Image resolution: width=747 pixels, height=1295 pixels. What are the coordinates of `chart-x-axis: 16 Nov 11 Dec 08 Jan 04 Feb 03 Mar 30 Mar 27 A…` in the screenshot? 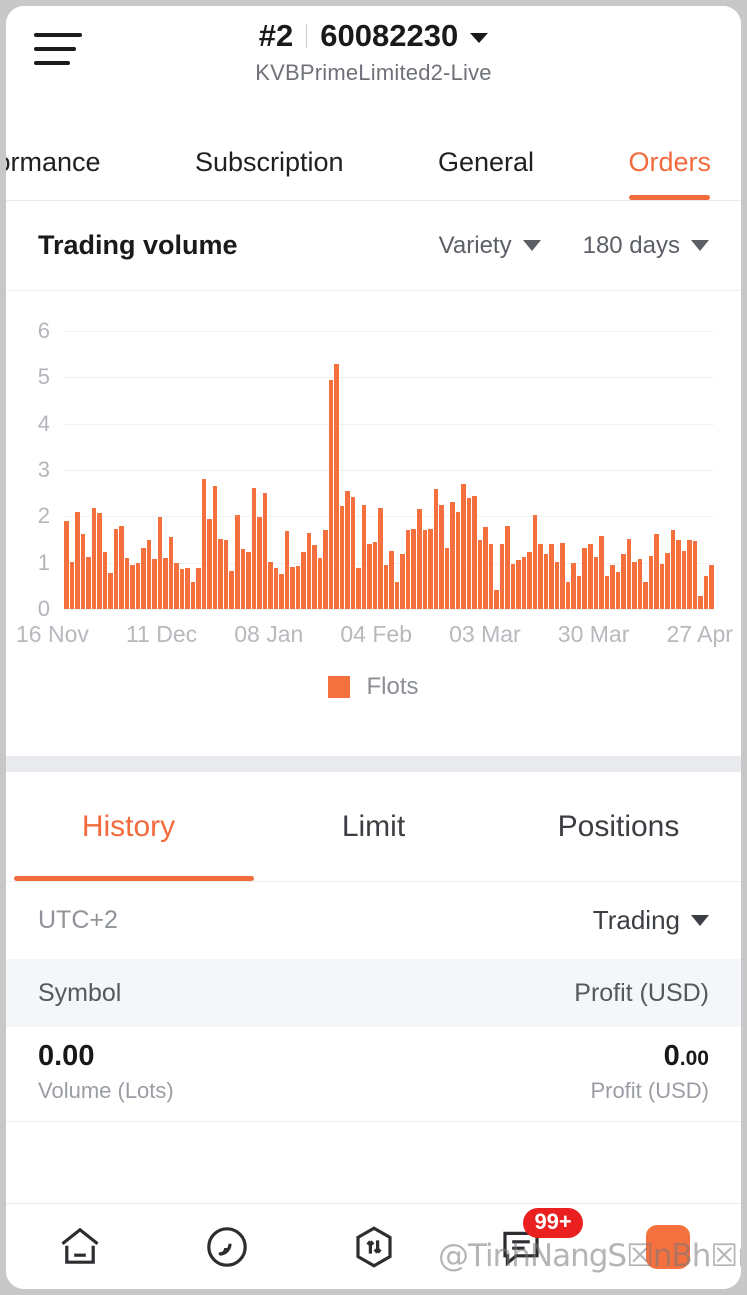 It's located at (374, 634).